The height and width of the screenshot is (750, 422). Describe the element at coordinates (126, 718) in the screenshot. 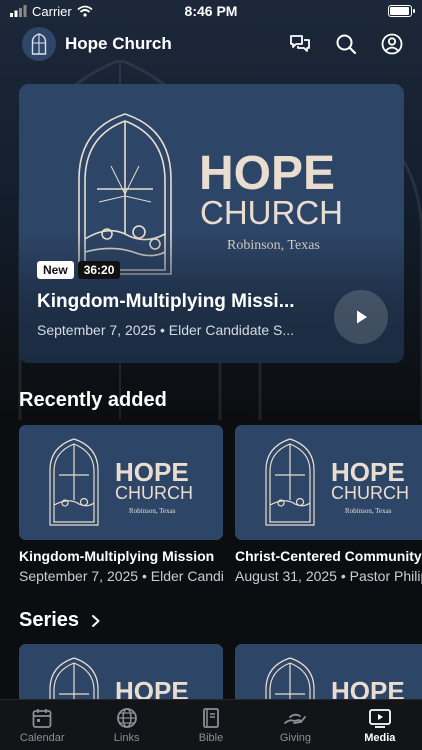

I see `globe-icon` at that location.